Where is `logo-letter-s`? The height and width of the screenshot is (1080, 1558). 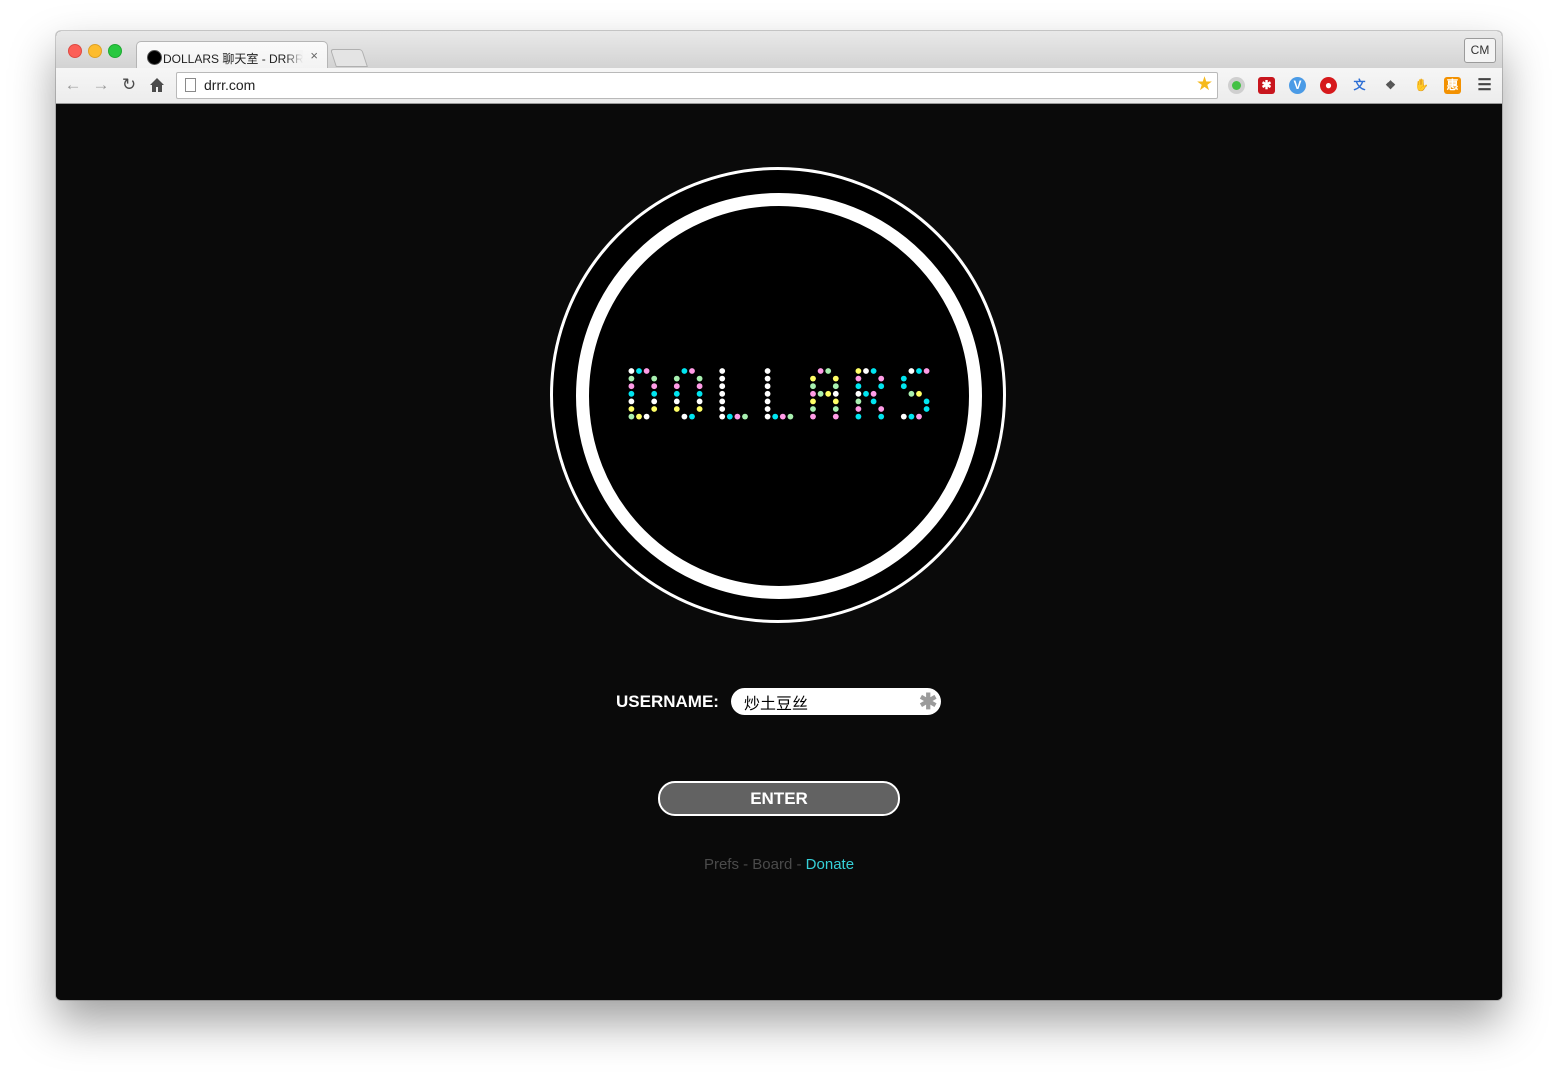
logo-letter-s is located at coordinates (915, 394).